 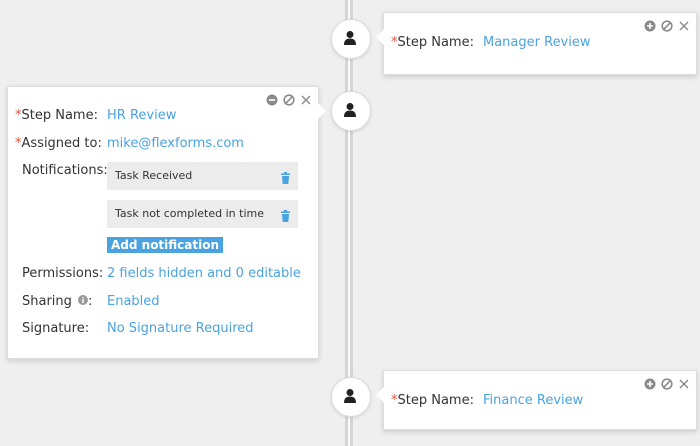 What do you see at coordinates (180, 328) in the screenshot?
I see `signature-value: No Signature Required` at bounding box center [180, 328].